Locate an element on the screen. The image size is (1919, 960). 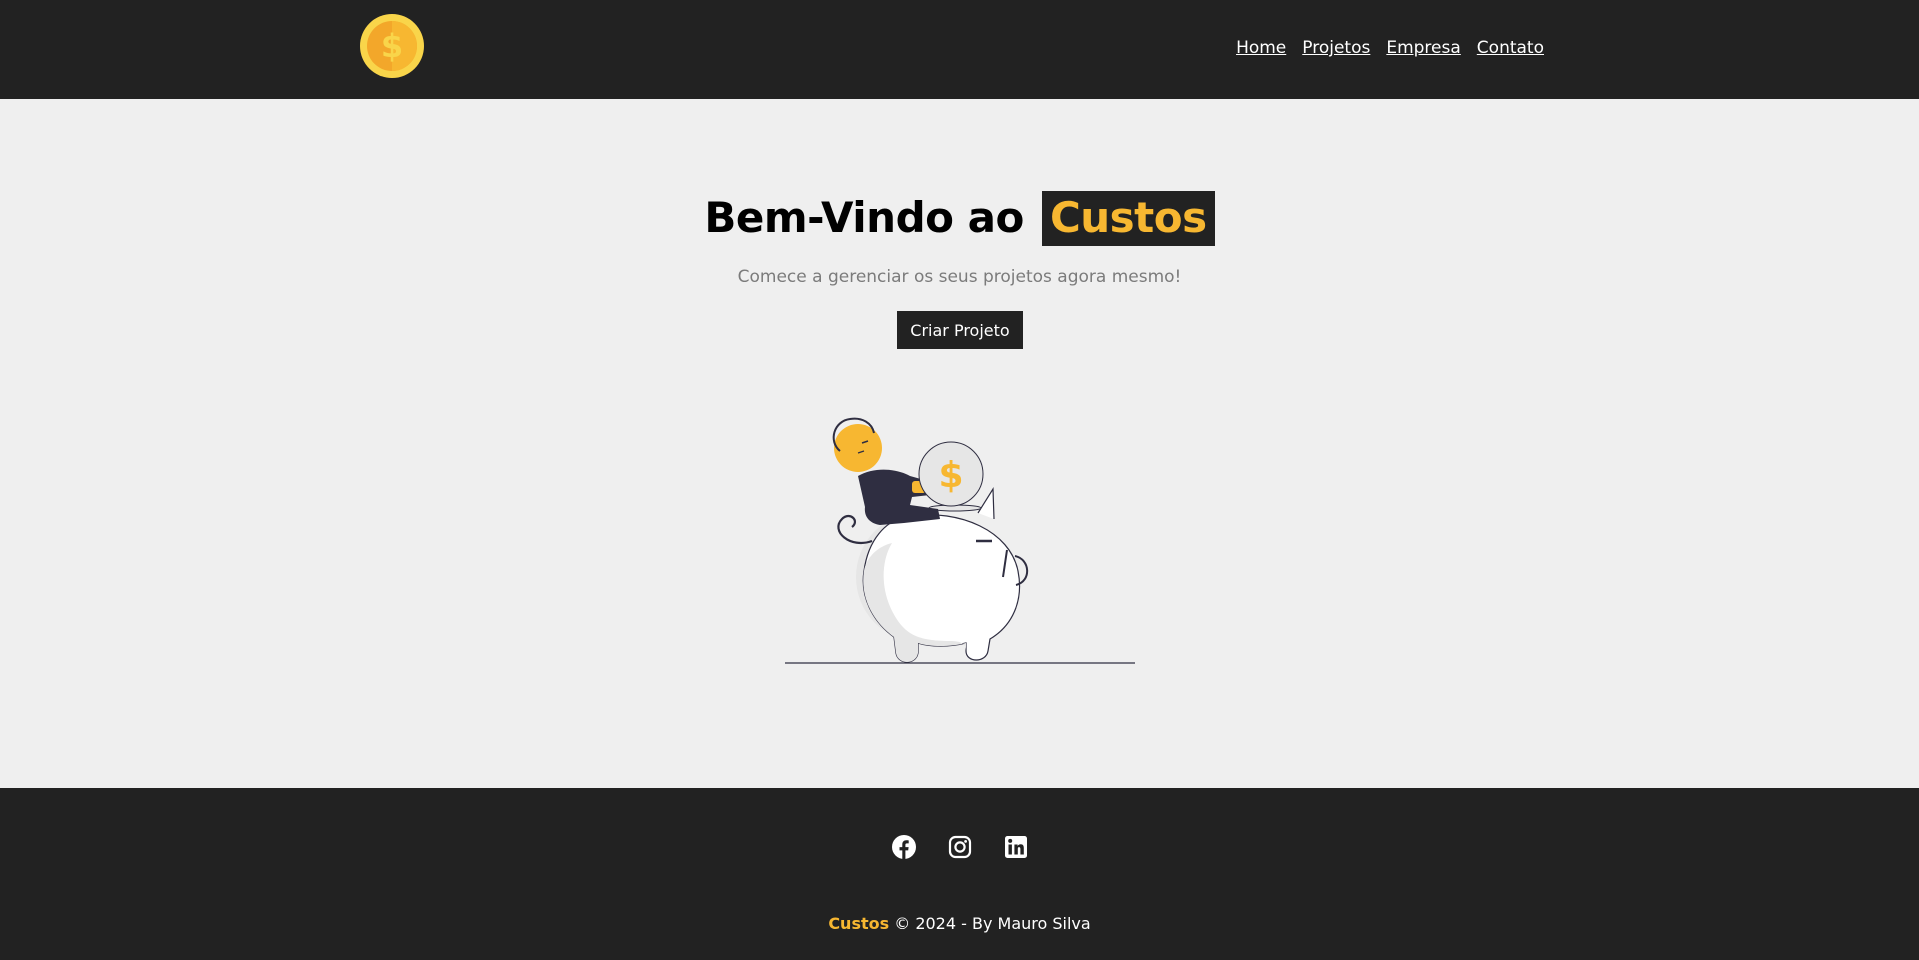
nav-item-home: Home is located at coordinates (1261, 48).